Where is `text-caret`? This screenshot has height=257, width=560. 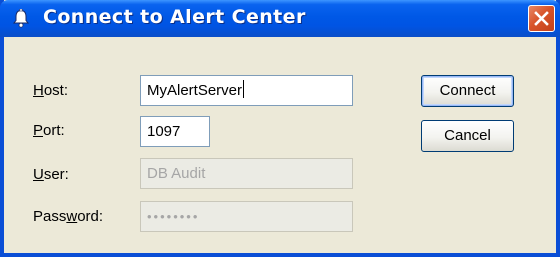
text-caret is located at coordinates (244, 89).